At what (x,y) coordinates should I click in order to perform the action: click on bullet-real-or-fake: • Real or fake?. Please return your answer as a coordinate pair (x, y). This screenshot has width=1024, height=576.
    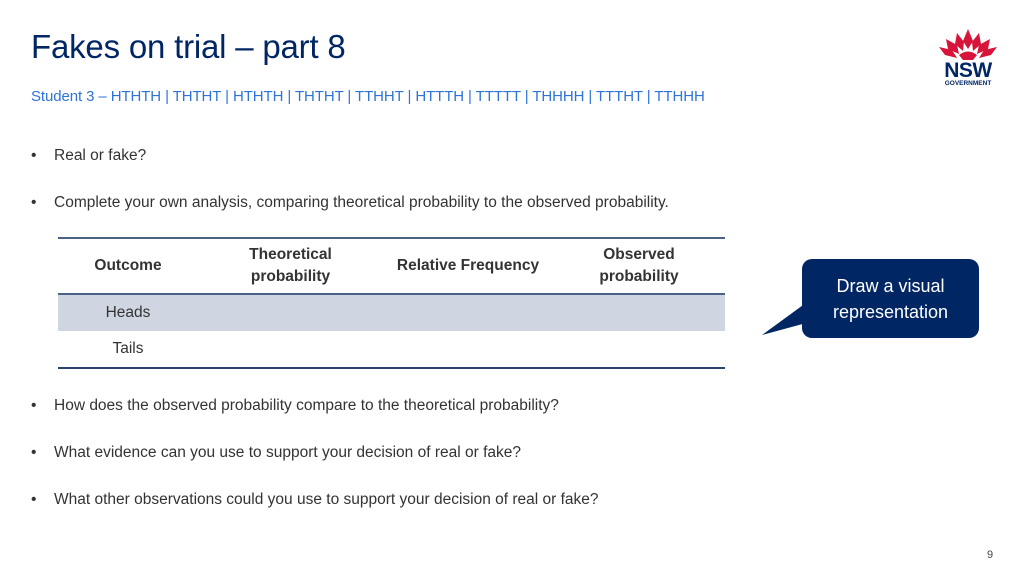
    Looking at the image, I should click on (88, 156).